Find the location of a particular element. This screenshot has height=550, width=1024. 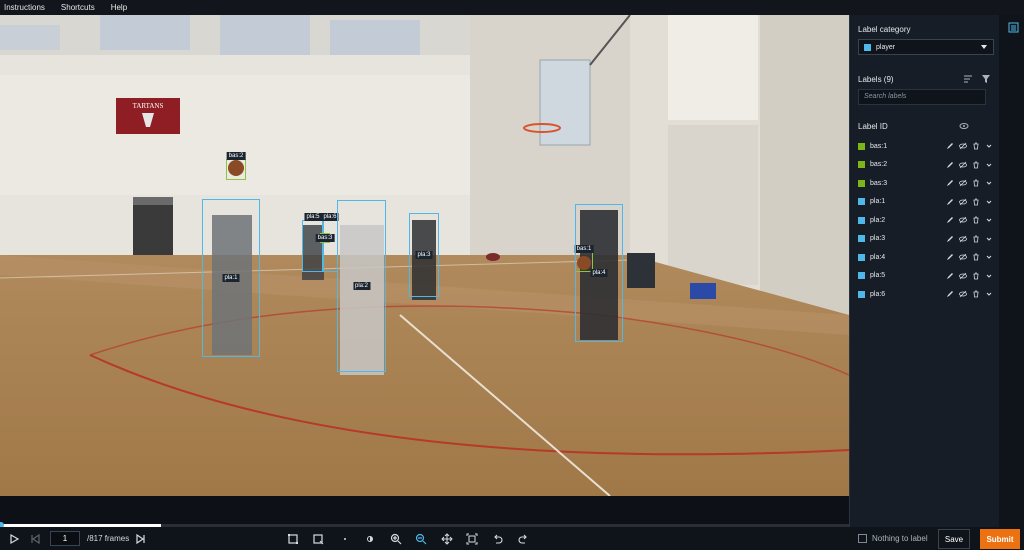

bbox-pla-6: pla:6 is located at coordinates (330, 242).